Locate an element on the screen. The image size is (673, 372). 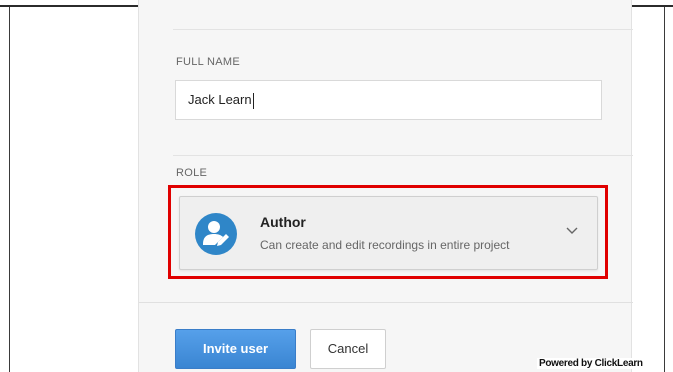
role-title: Author is located at coordinates (283, 222).